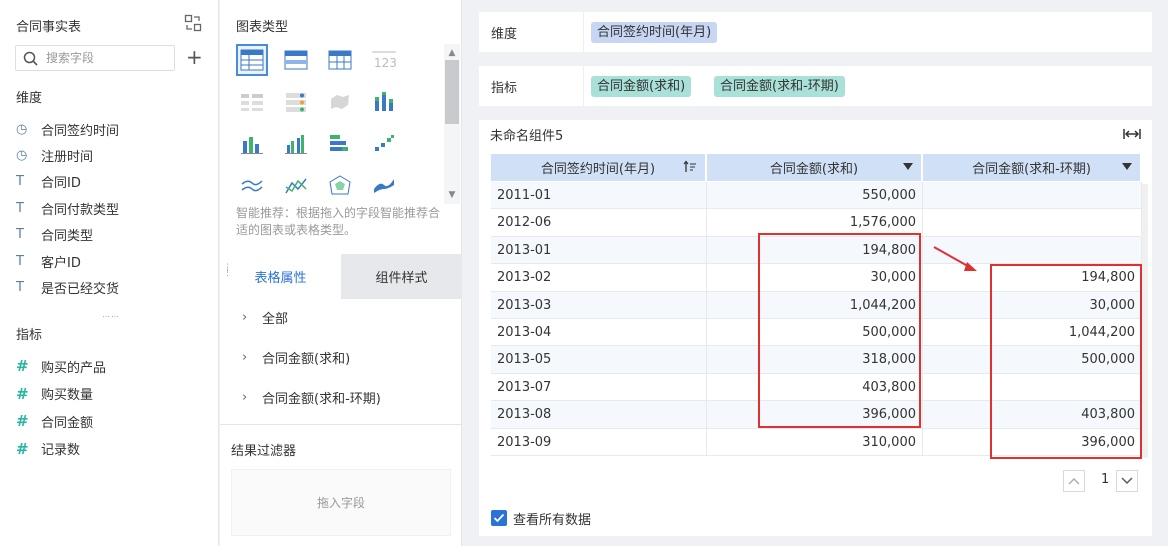  I want to click on search-icon, so click(30, 60).